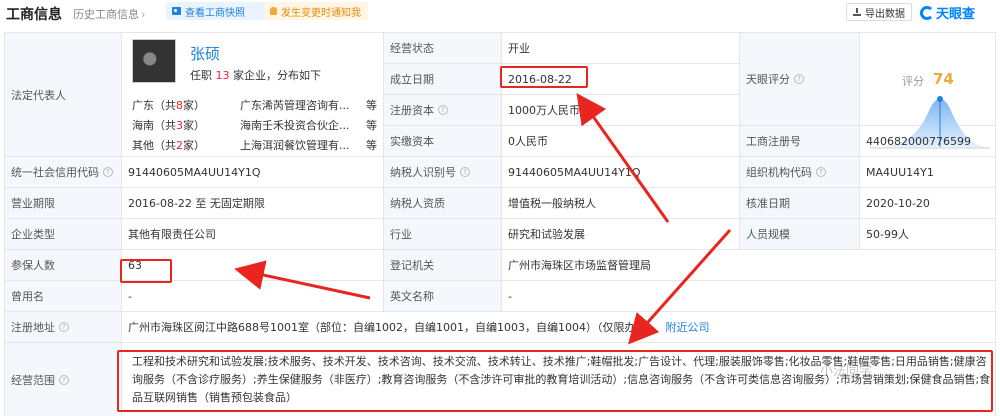 The height and width of the screenshot is (416, 1000). What do you see at coordinates (623, 158) in the screenshot?
I see `arrow-founded` at bounding box center [623, 158].